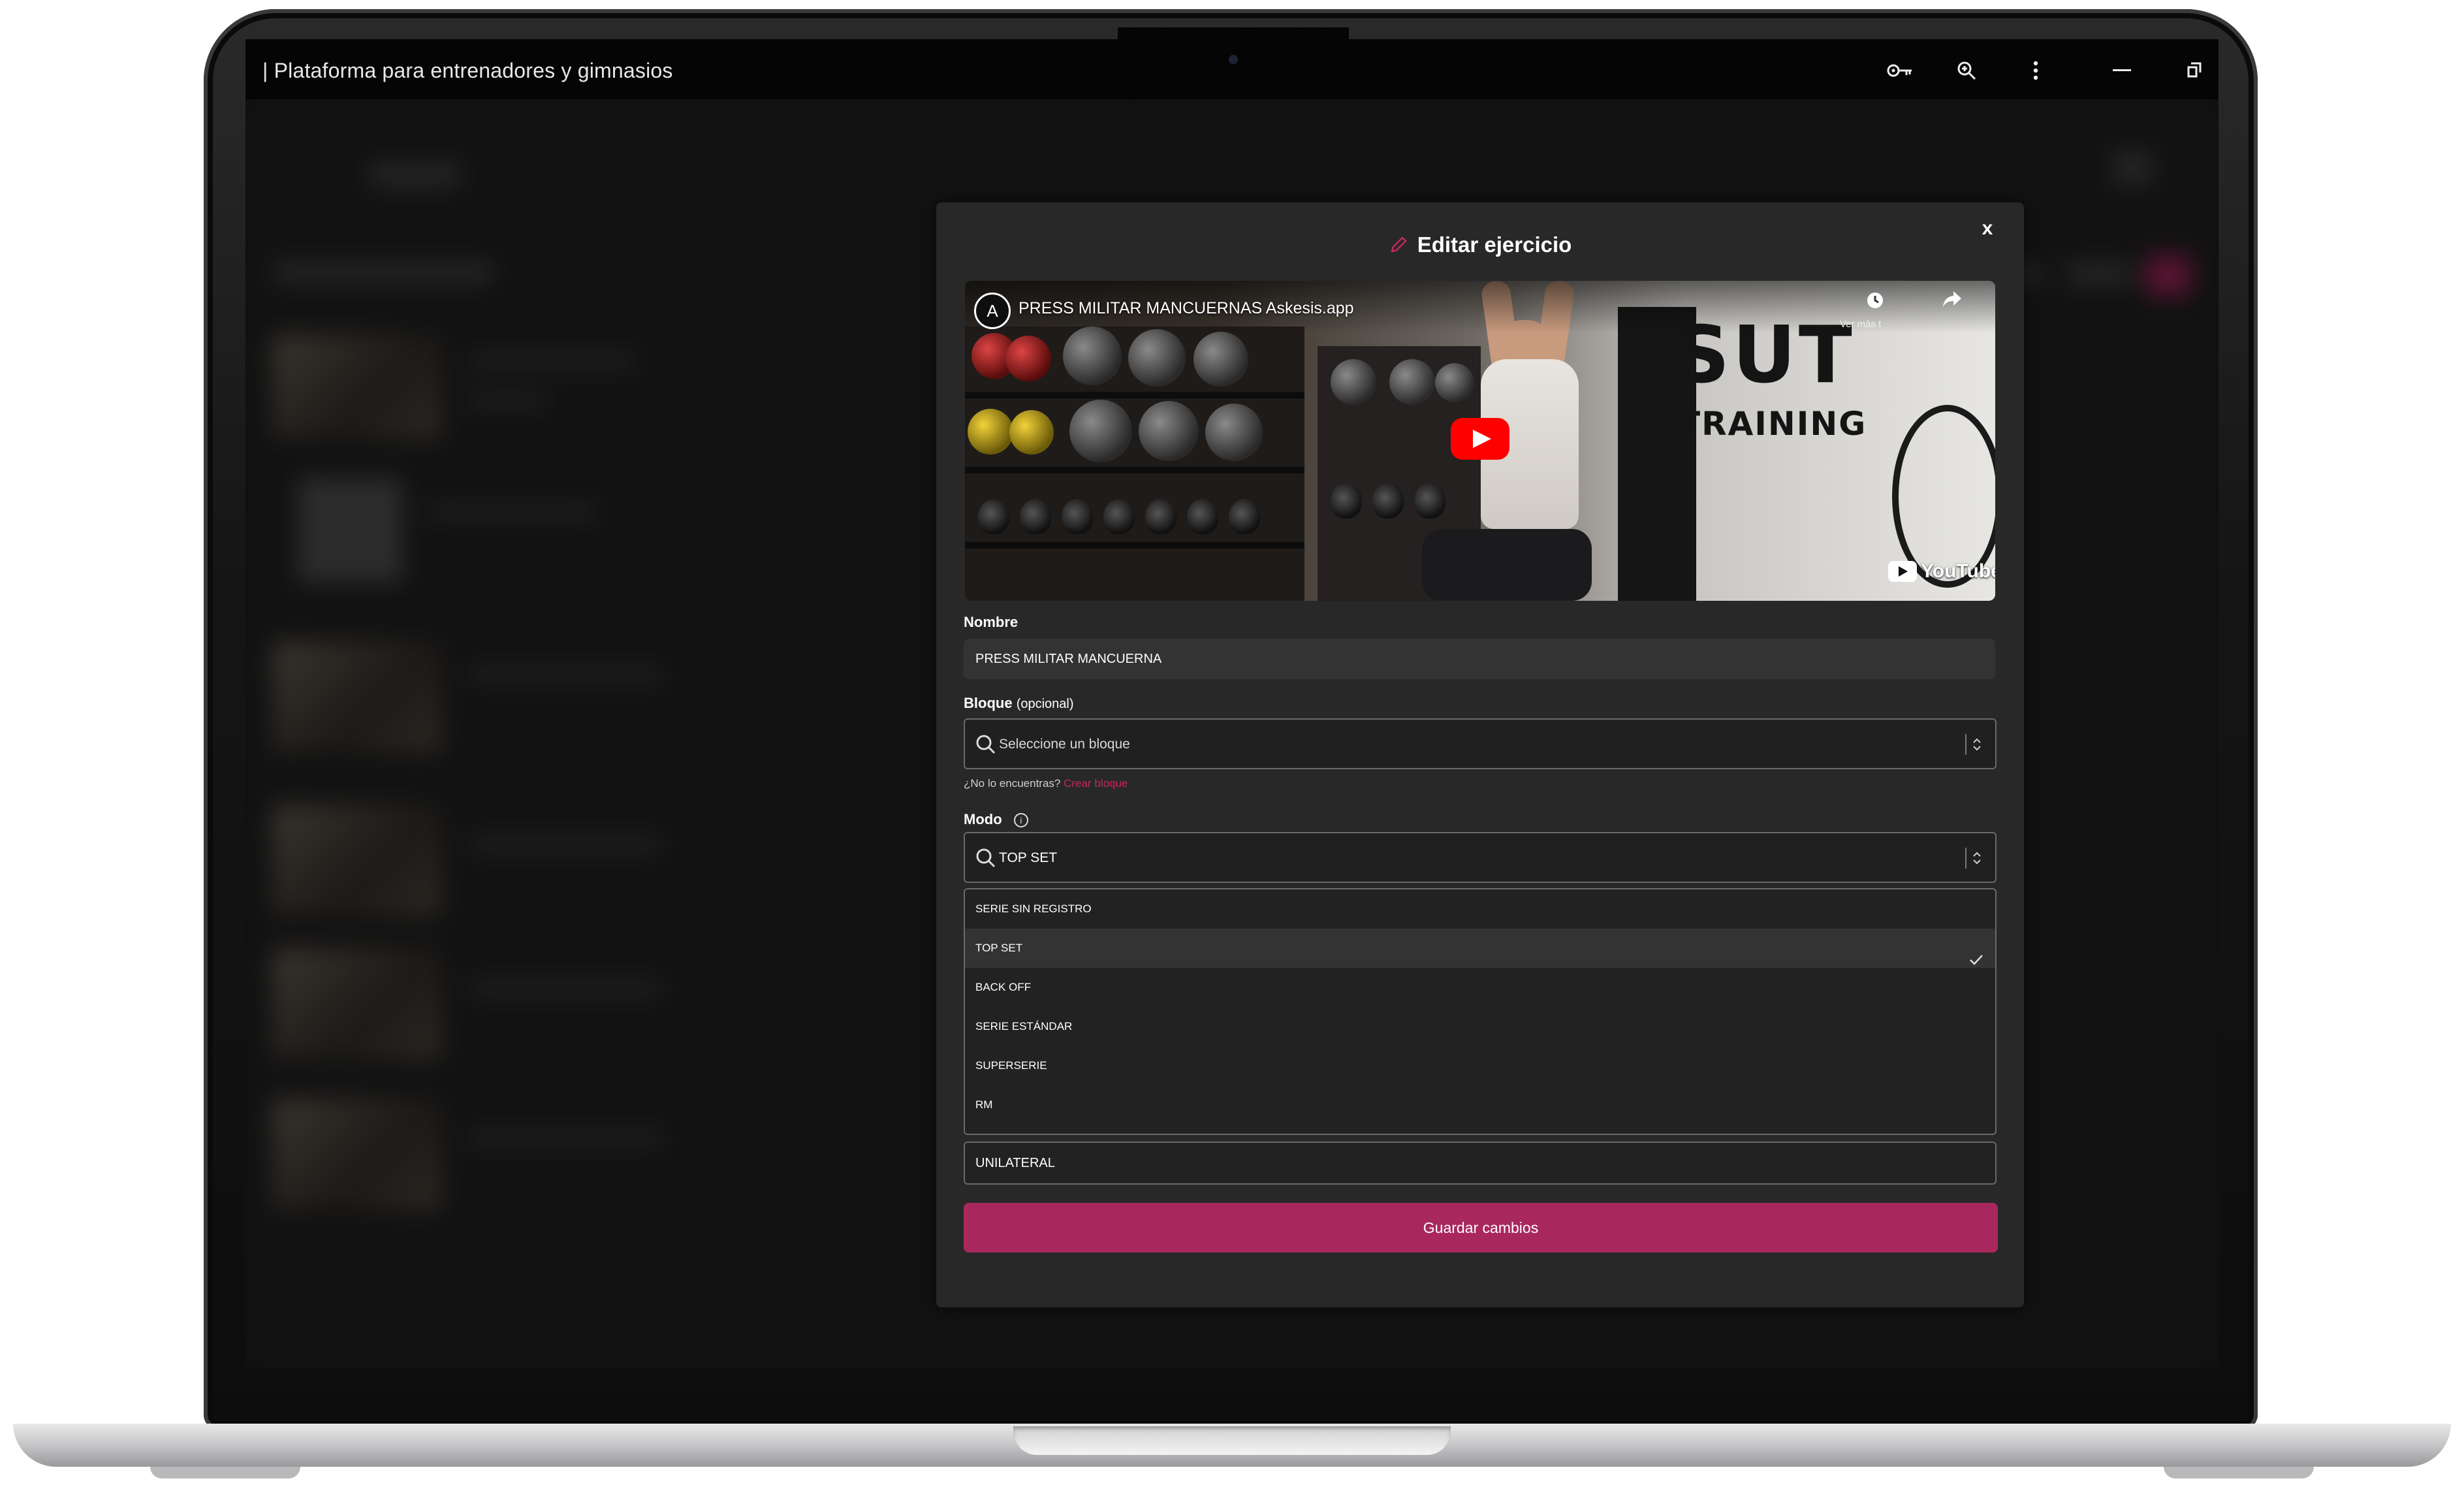 The height and width of the screenshot is (1502, 2464). Describe the element at coordinates (993, 311) in the screenshot. I see `channel-logo: A` at that location.